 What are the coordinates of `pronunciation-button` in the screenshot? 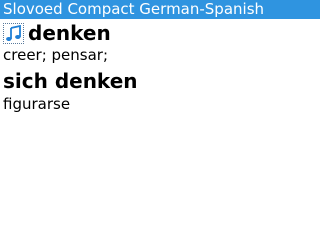 It's located at (13, 33).